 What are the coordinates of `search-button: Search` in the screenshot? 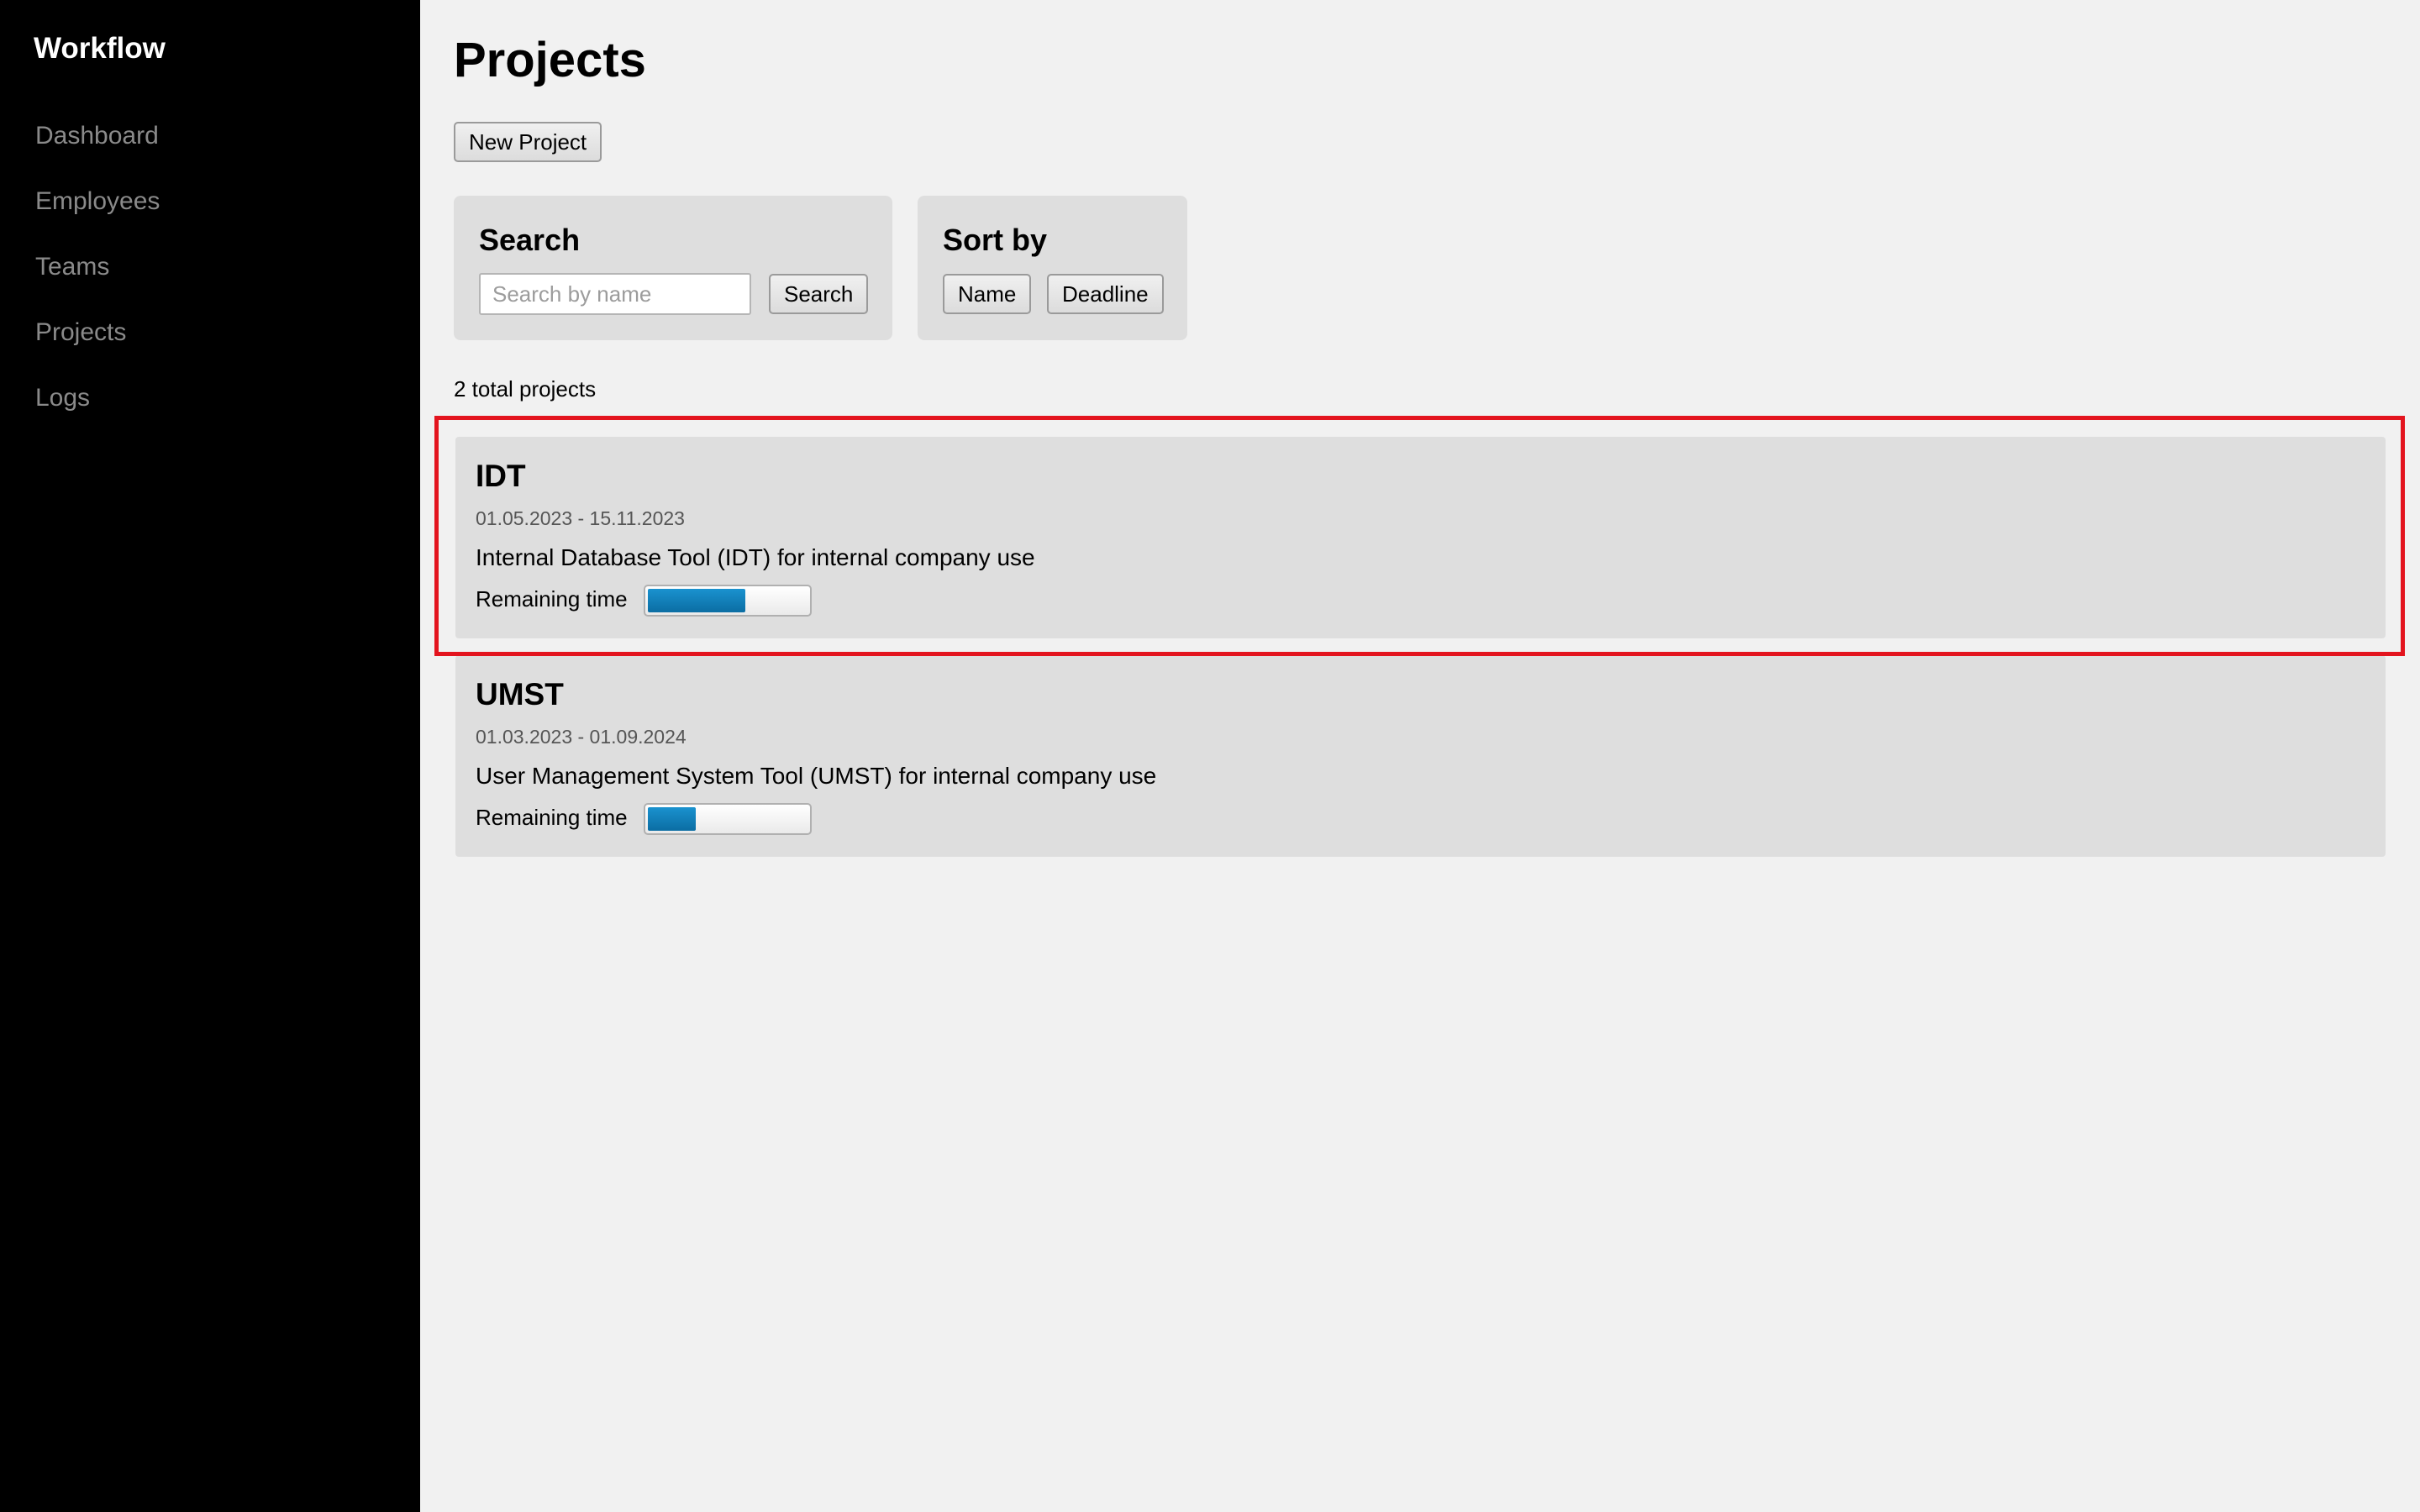 It's located at (819, 294).